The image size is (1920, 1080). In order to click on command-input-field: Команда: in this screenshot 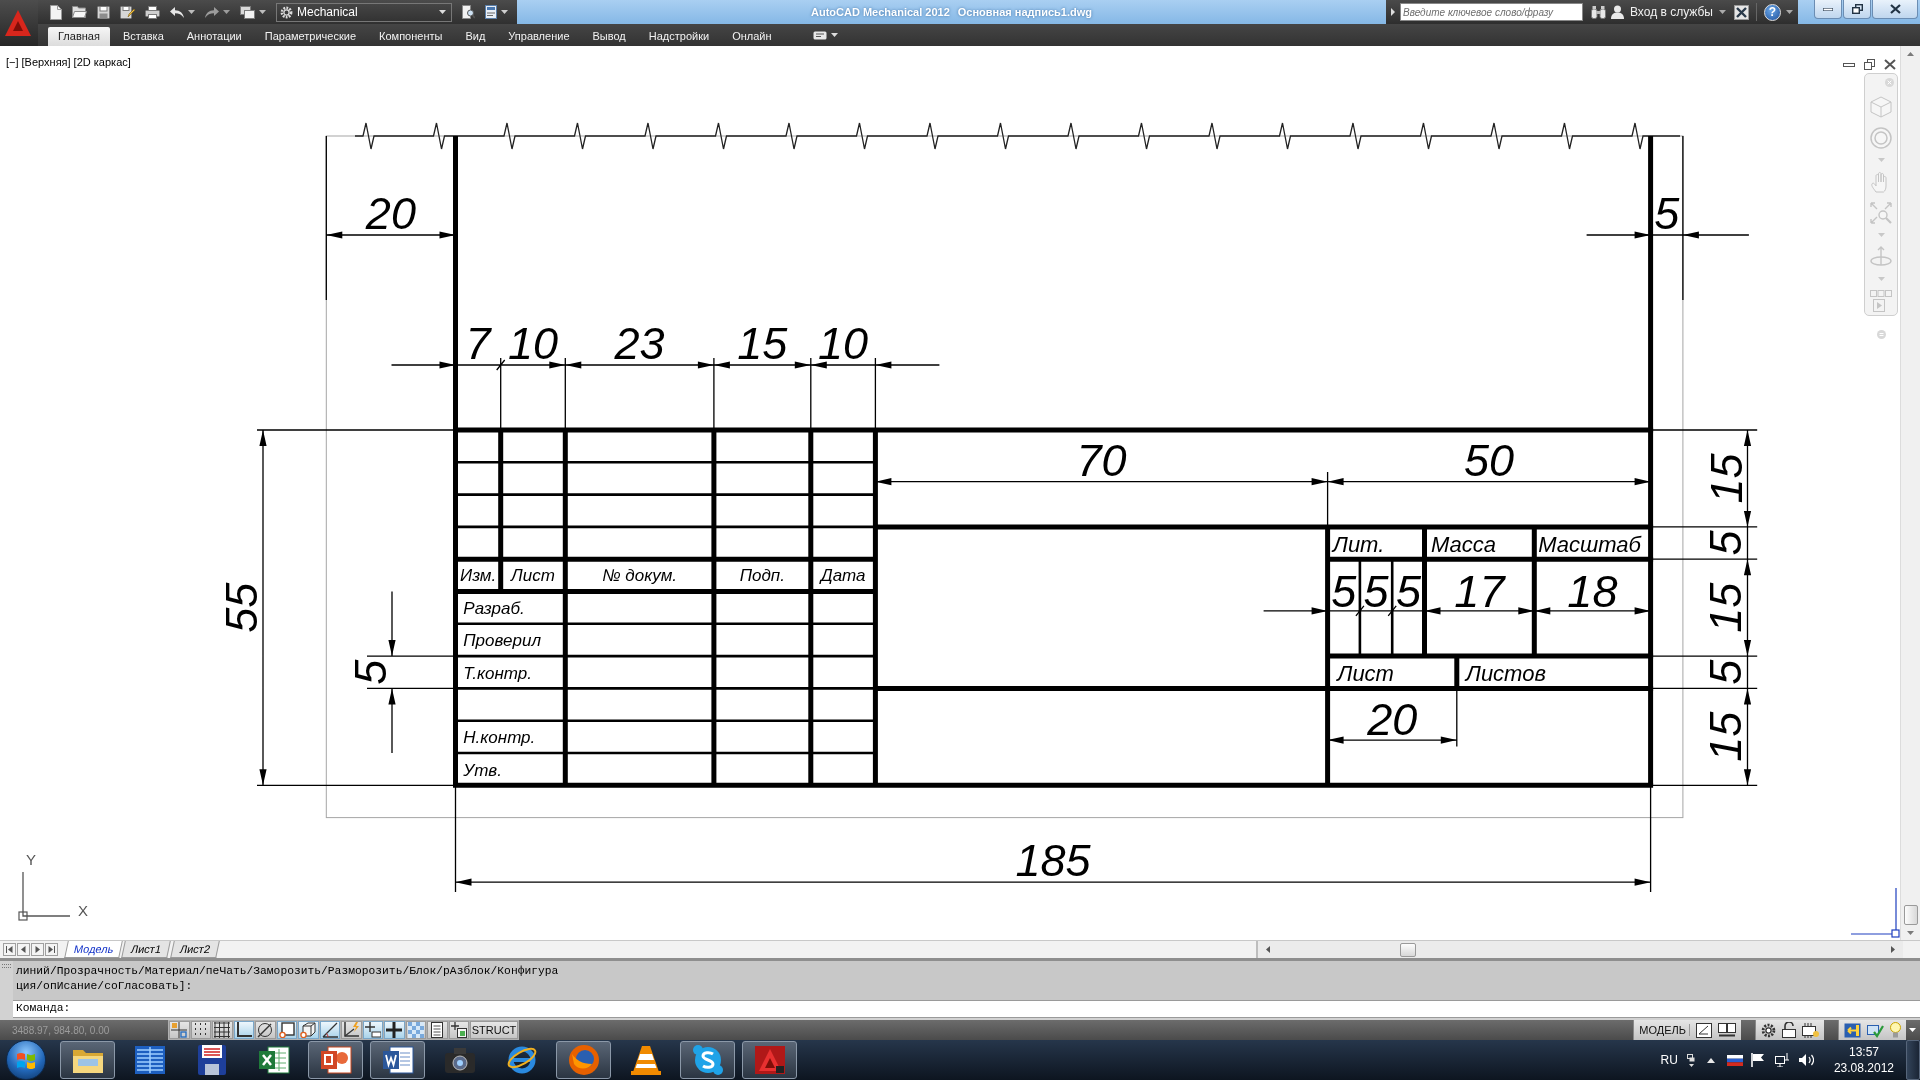, I will do `click(966, 1009)`.